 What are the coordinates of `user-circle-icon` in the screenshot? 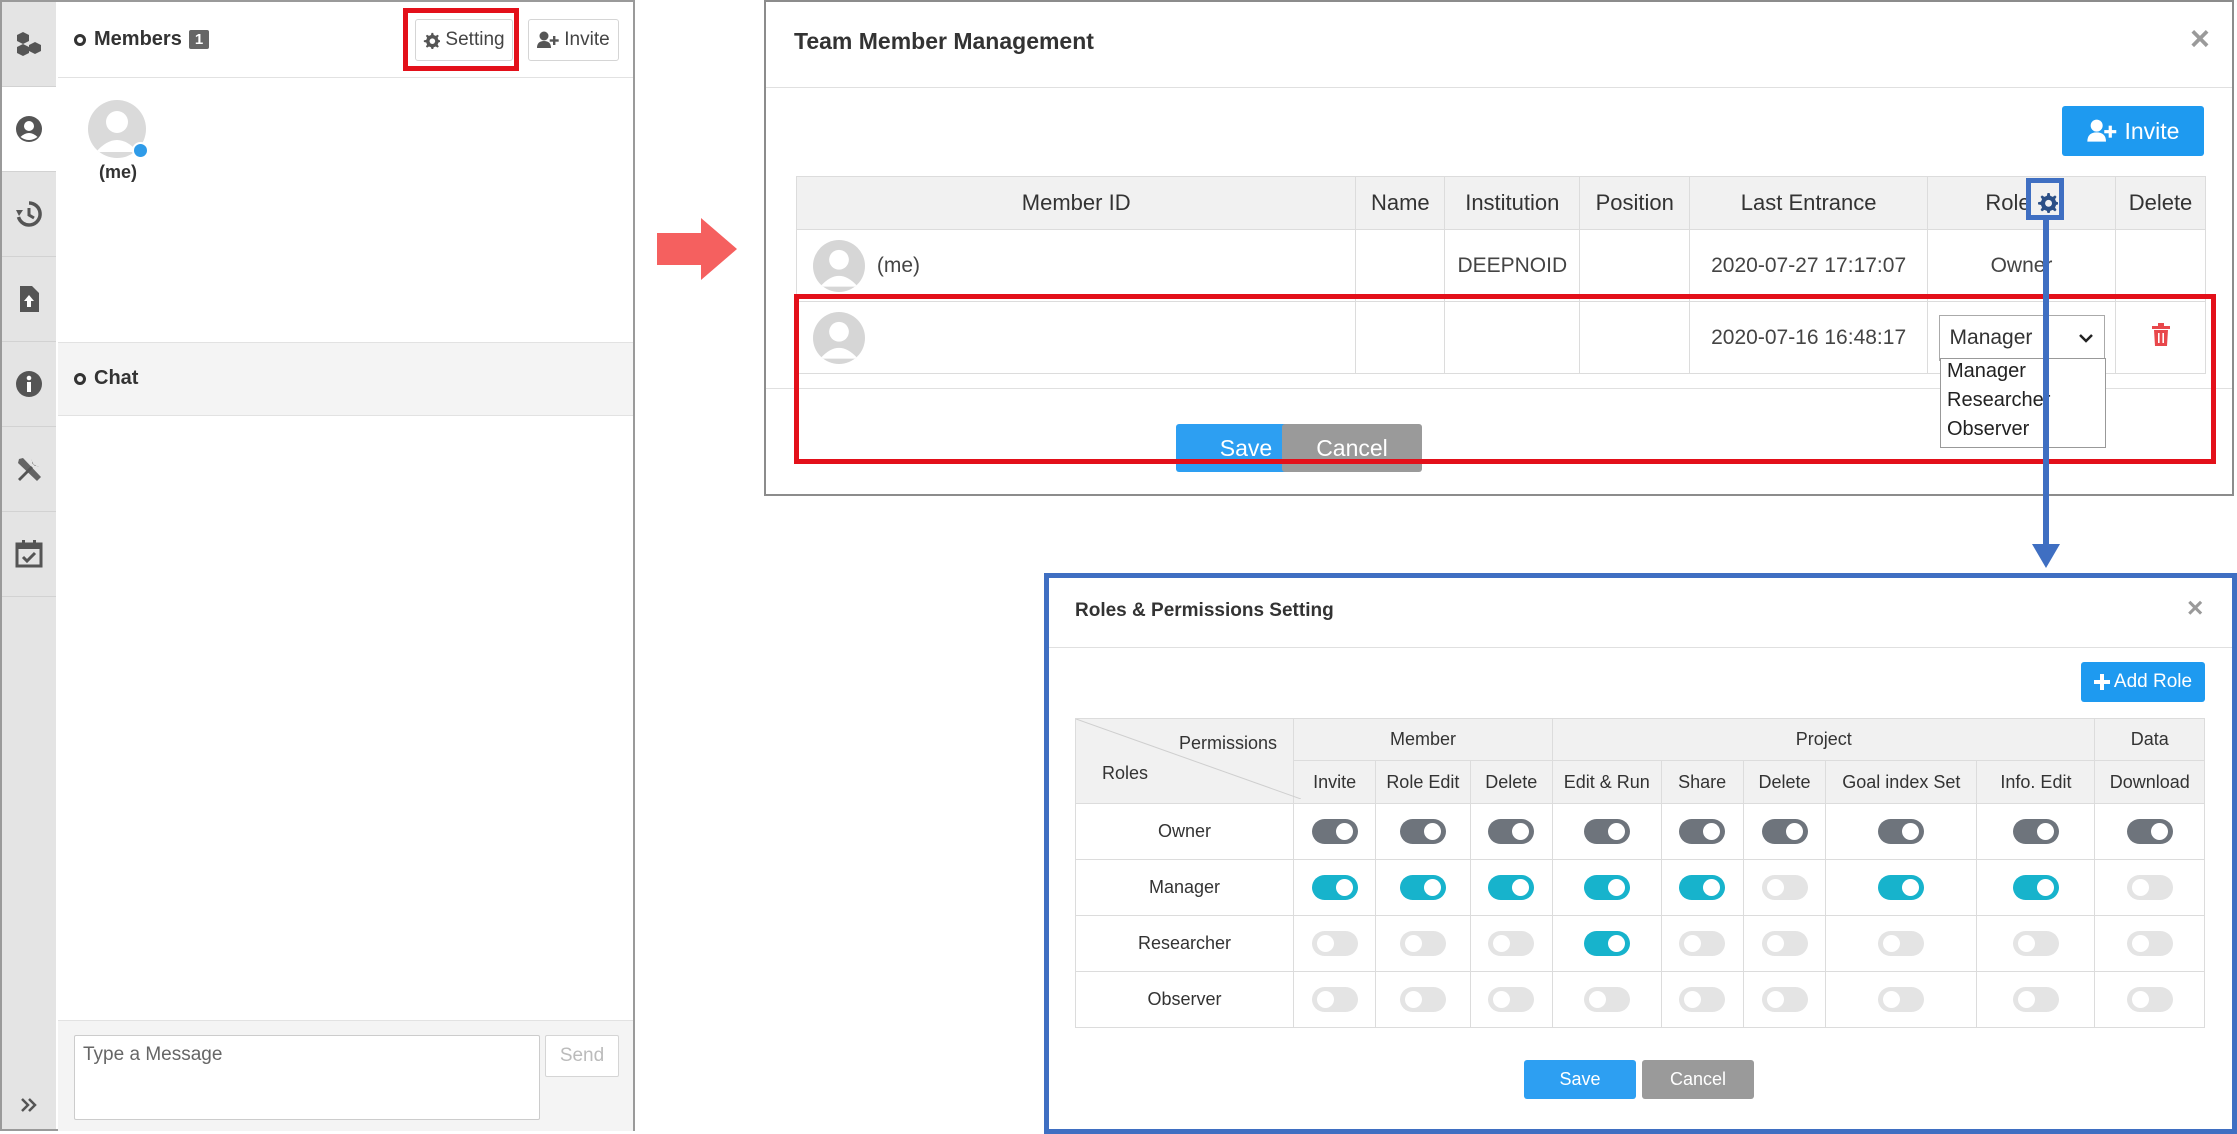 It's located at (29, 129).